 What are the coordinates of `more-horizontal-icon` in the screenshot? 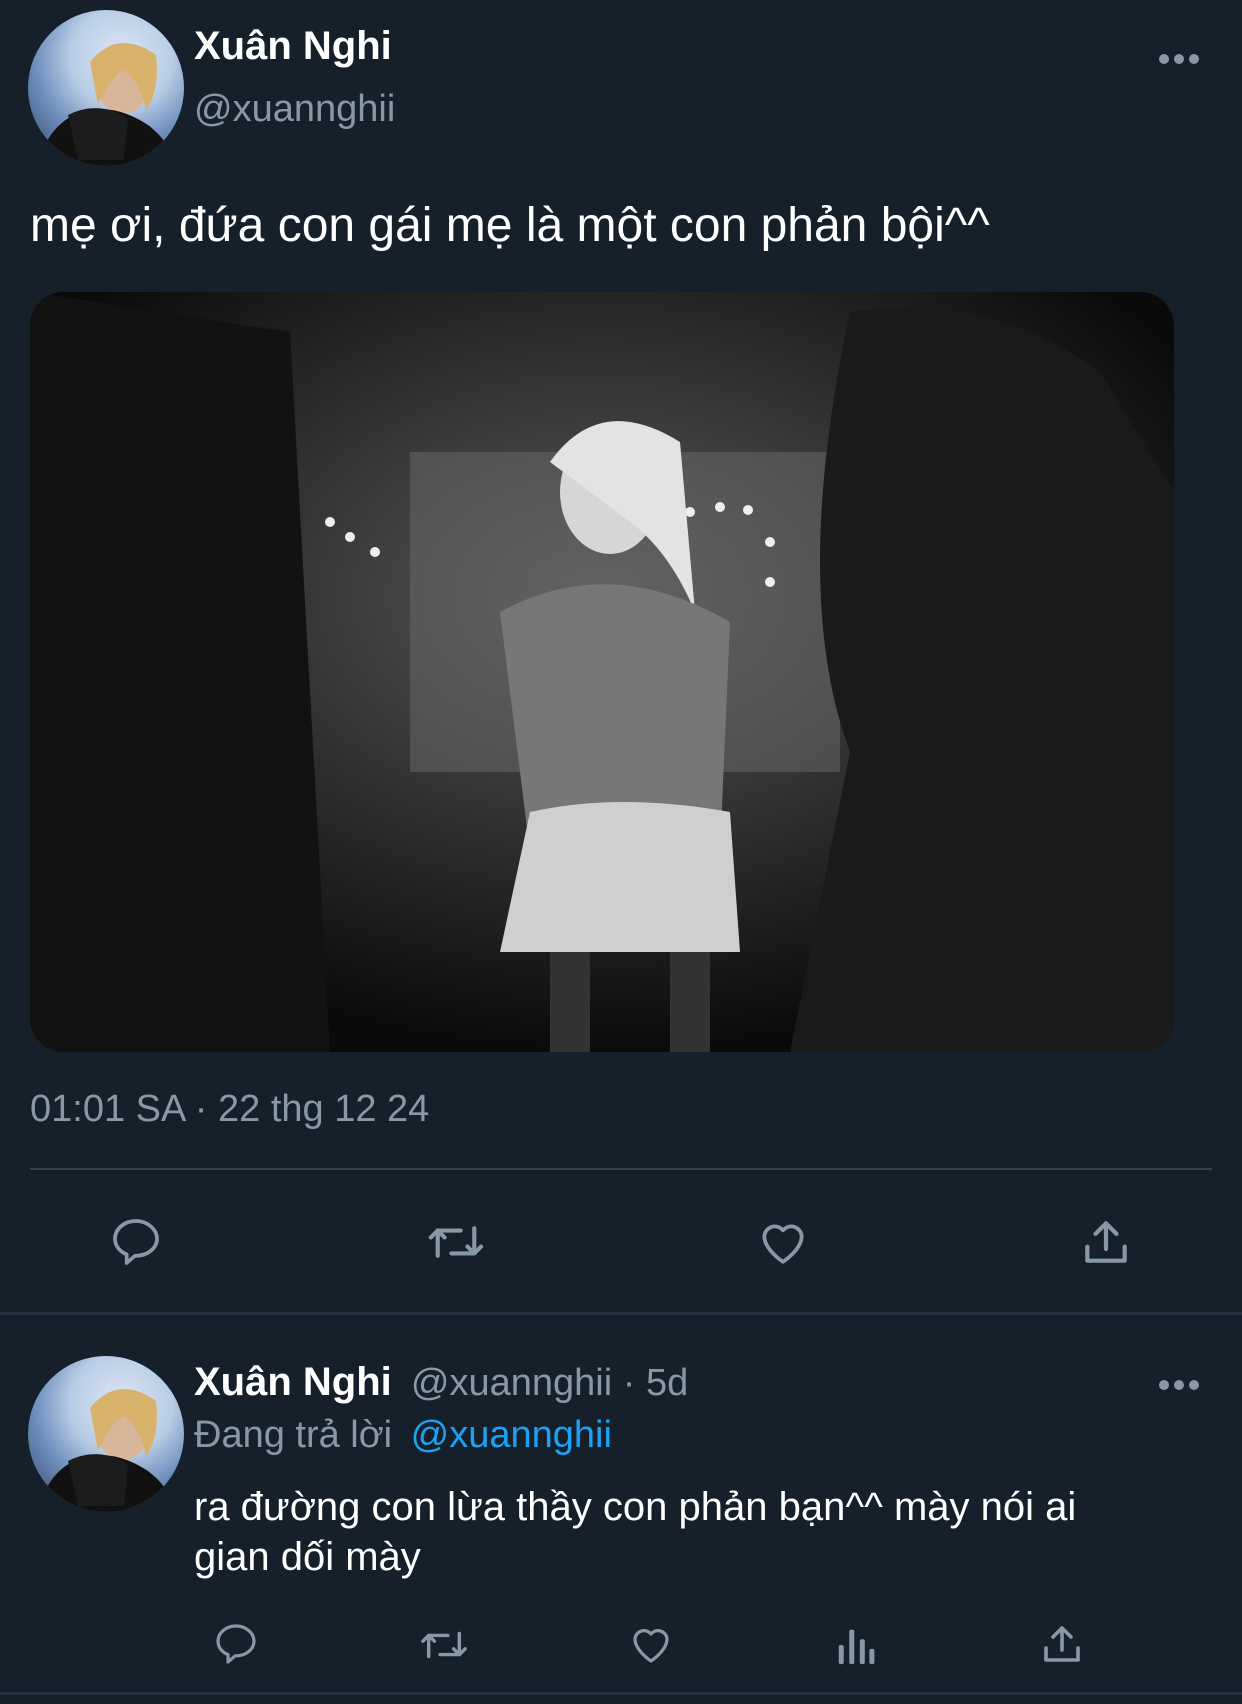 It's located at (1179, 59).